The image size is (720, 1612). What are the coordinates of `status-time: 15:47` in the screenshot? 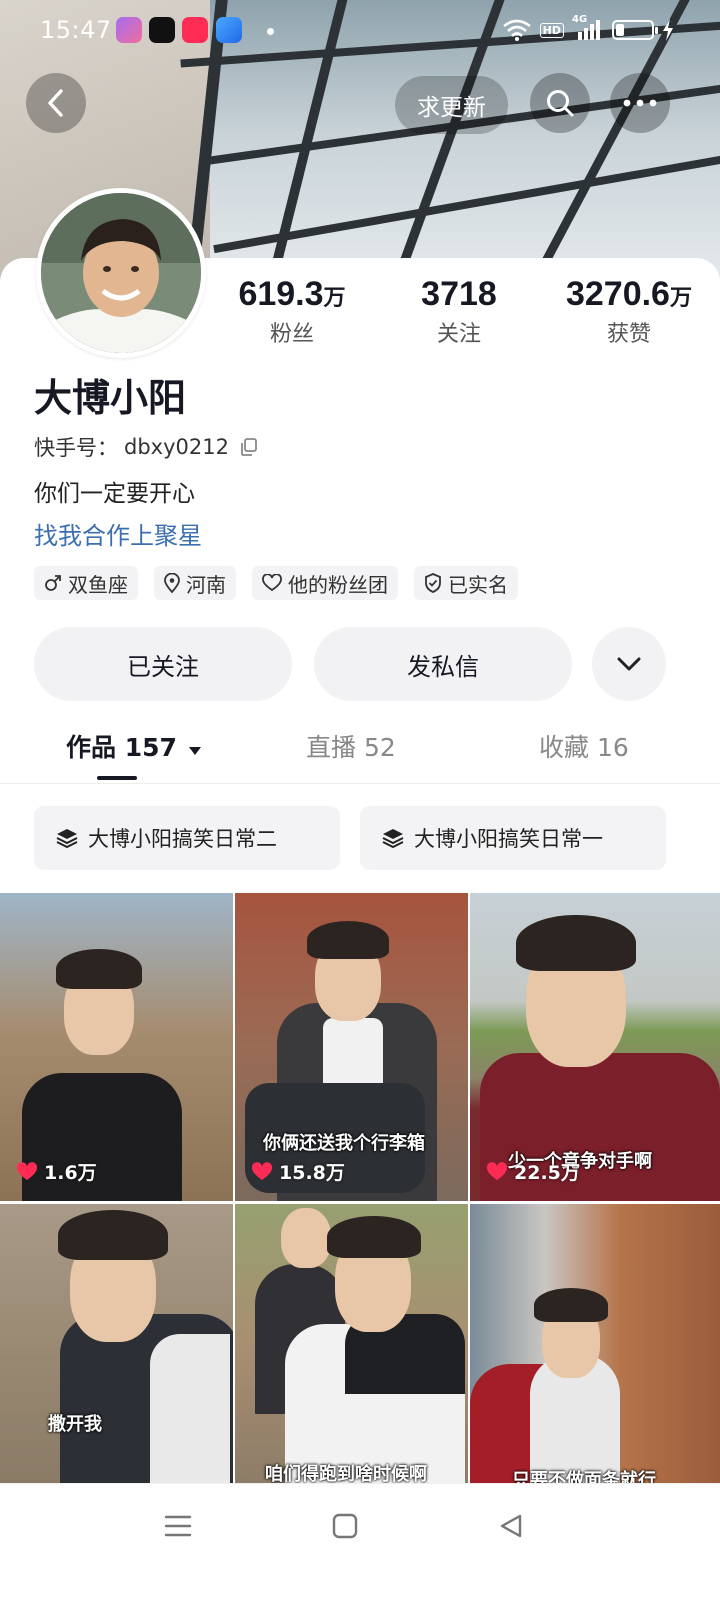 It's located at (76, 30).